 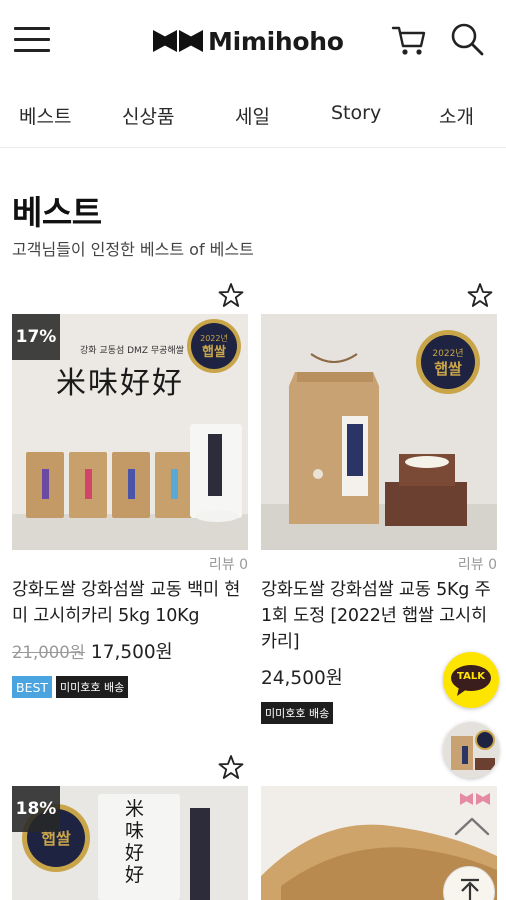 I want to click on best-badge: BEST, so click(x=32, y=687).